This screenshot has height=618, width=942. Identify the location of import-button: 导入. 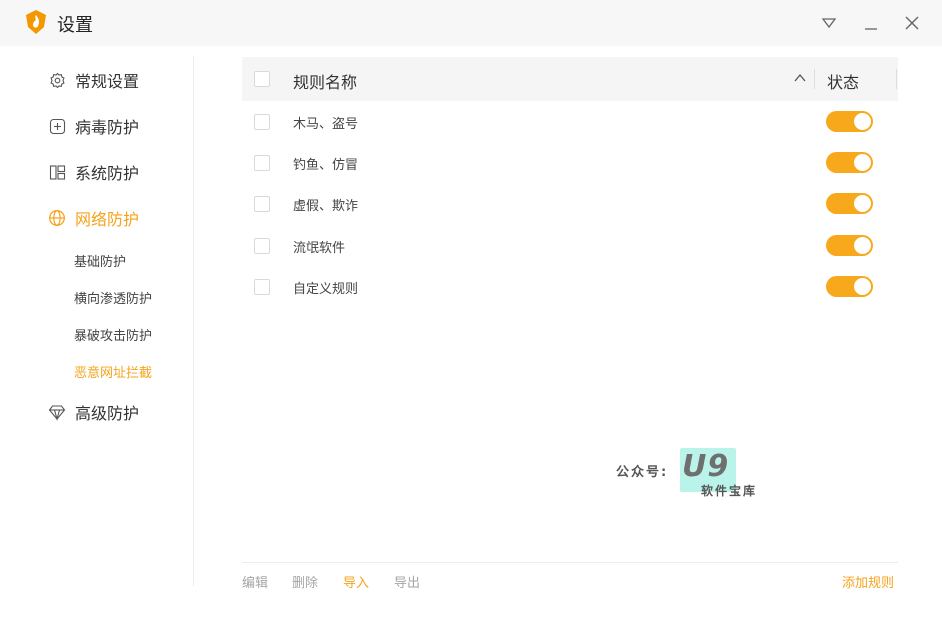
(356, 581).